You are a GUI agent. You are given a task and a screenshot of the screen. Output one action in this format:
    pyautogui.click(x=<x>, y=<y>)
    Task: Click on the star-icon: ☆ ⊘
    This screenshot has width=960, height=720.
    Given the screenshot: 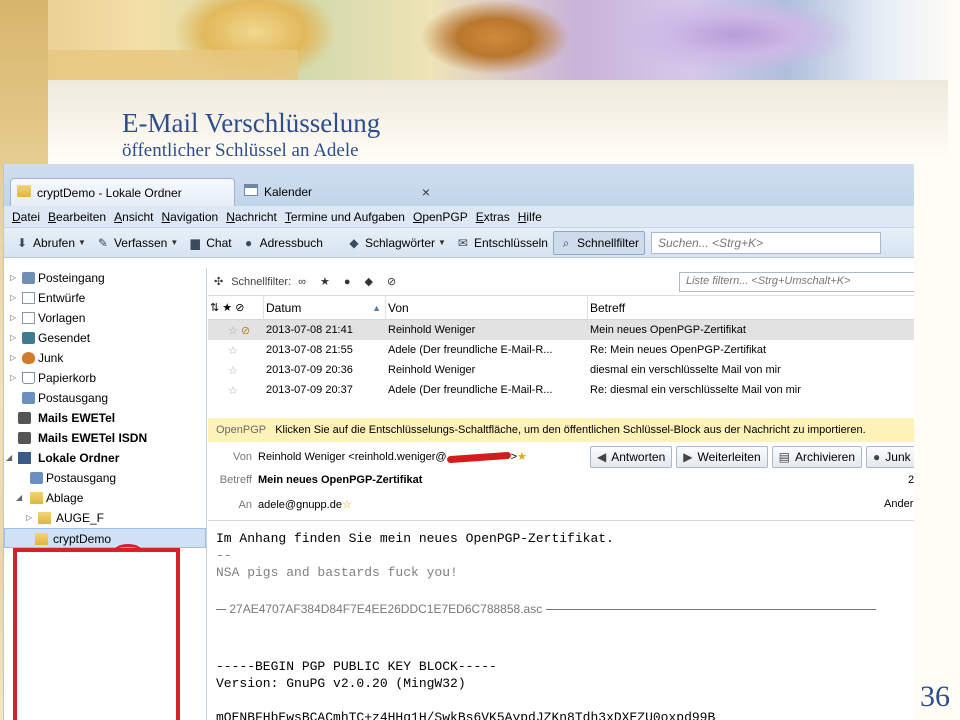 What is the action you would take?
    pyautogui.click(x=236, y=330)
    